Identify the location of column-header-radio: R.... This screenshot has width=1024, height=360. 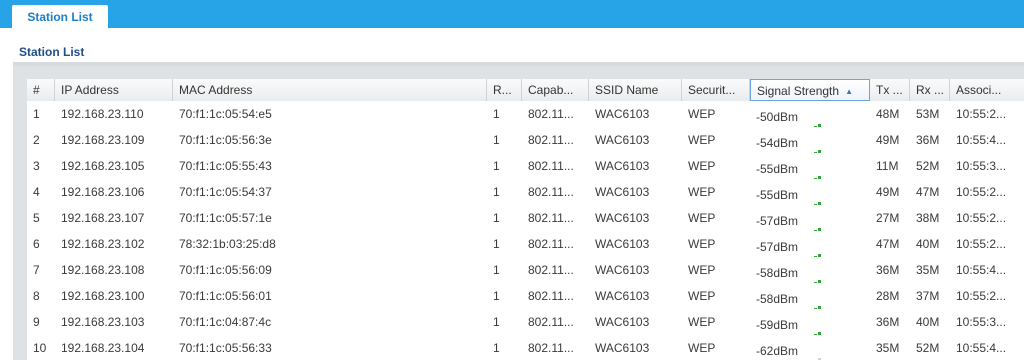
(504, 90).